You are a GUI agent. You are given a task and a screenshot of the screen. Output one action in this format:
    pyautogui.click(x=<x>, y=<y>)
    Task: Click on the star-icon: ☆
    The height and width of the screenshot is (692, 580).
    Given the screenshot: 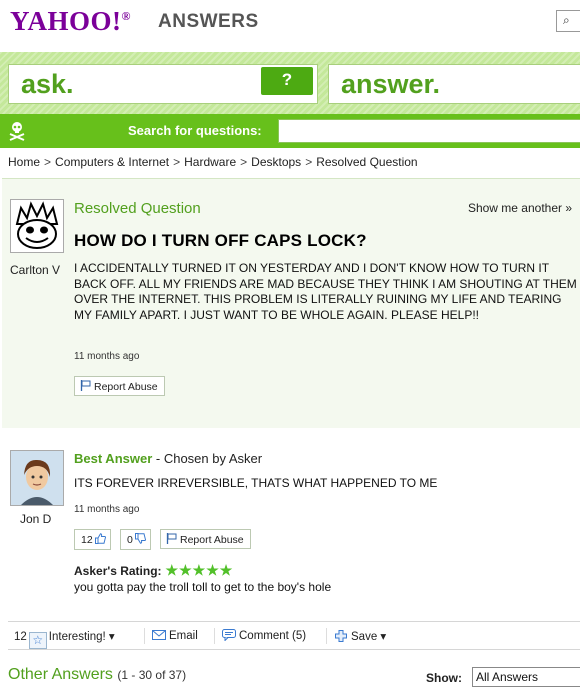 What is the action you would take?
    pyautogui.click(x=37, y=640)
    